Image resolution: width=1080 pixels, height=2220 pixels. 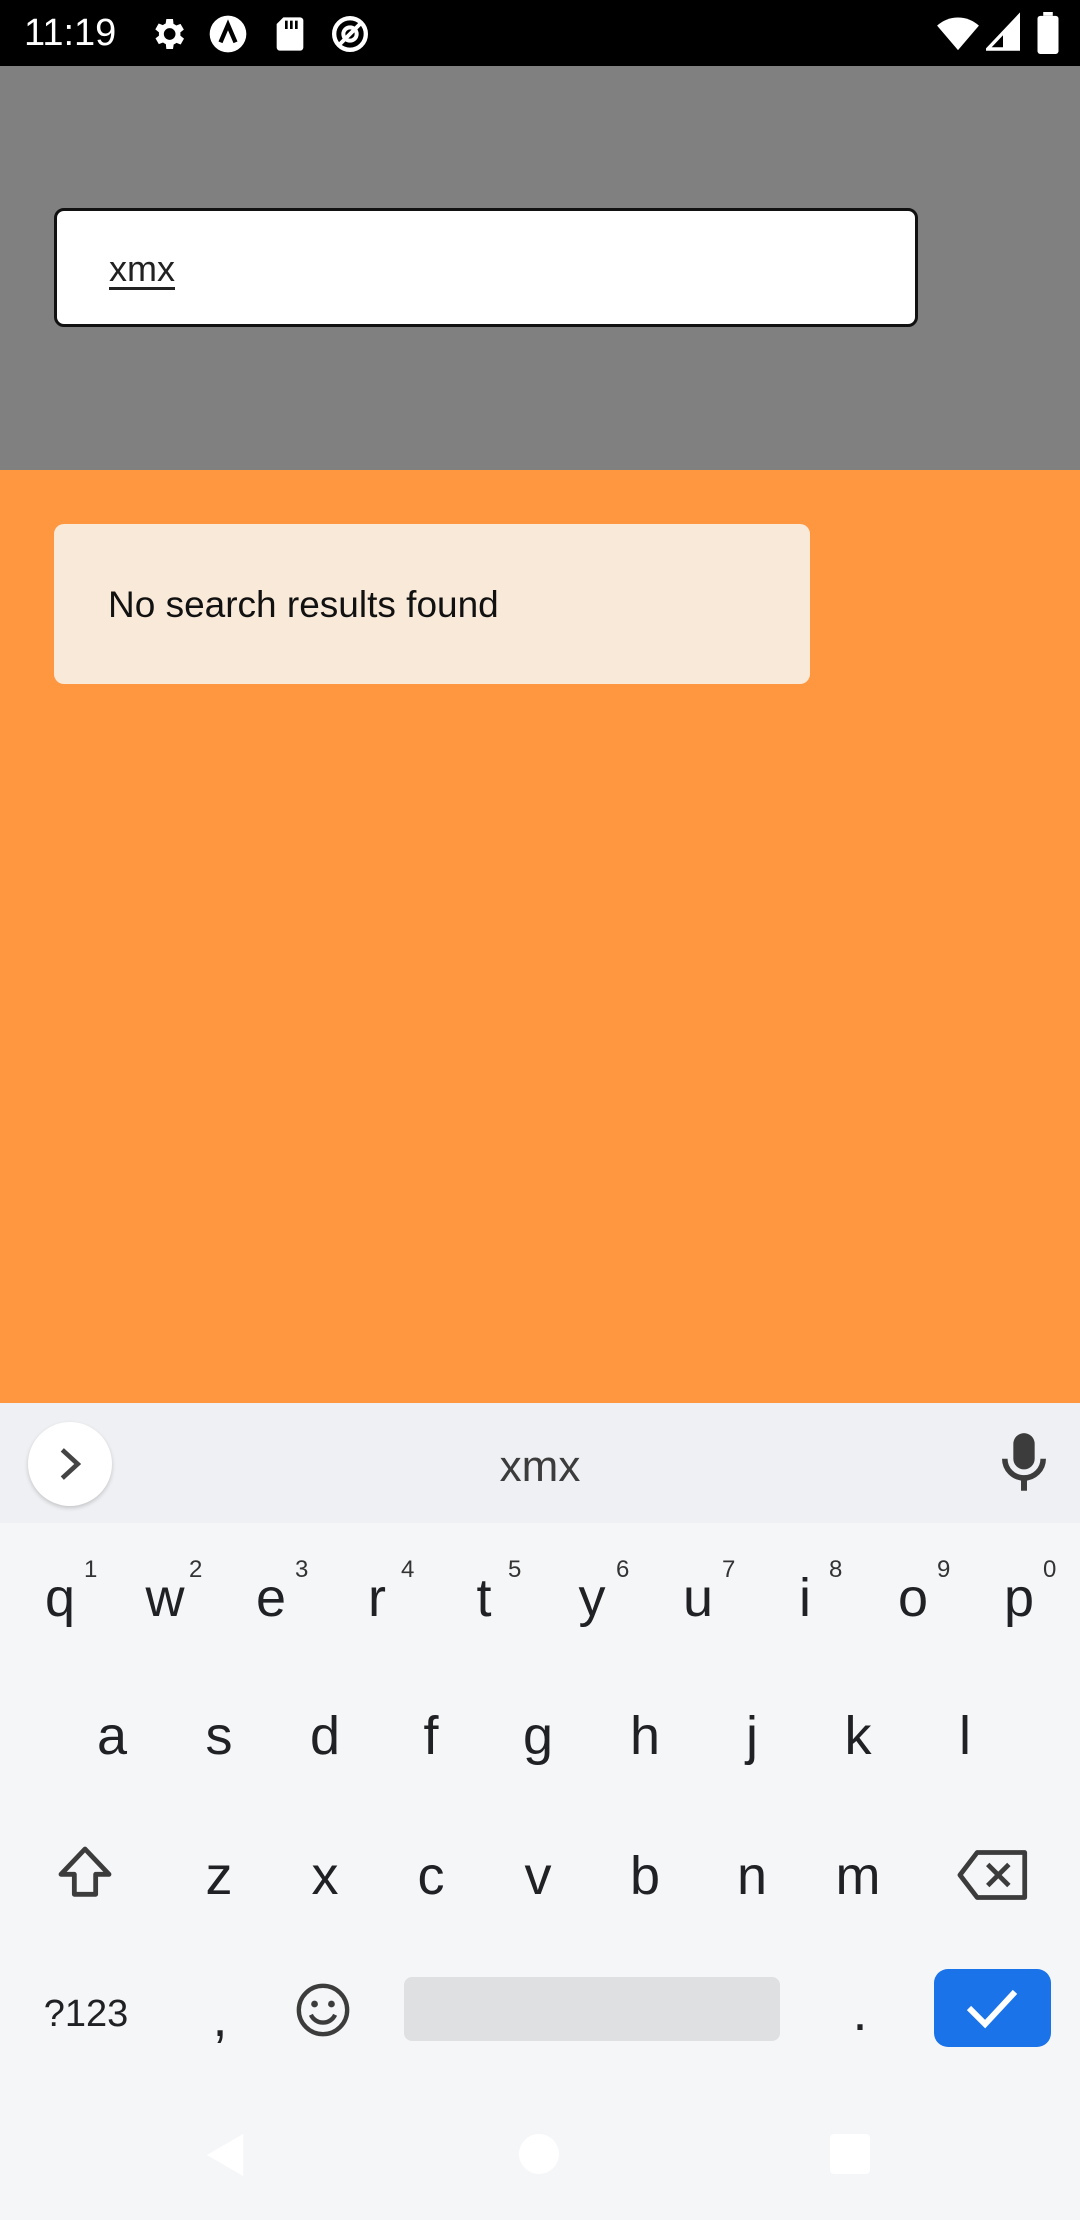 I want to click on battery-icon, so click(x=1048, y=33).